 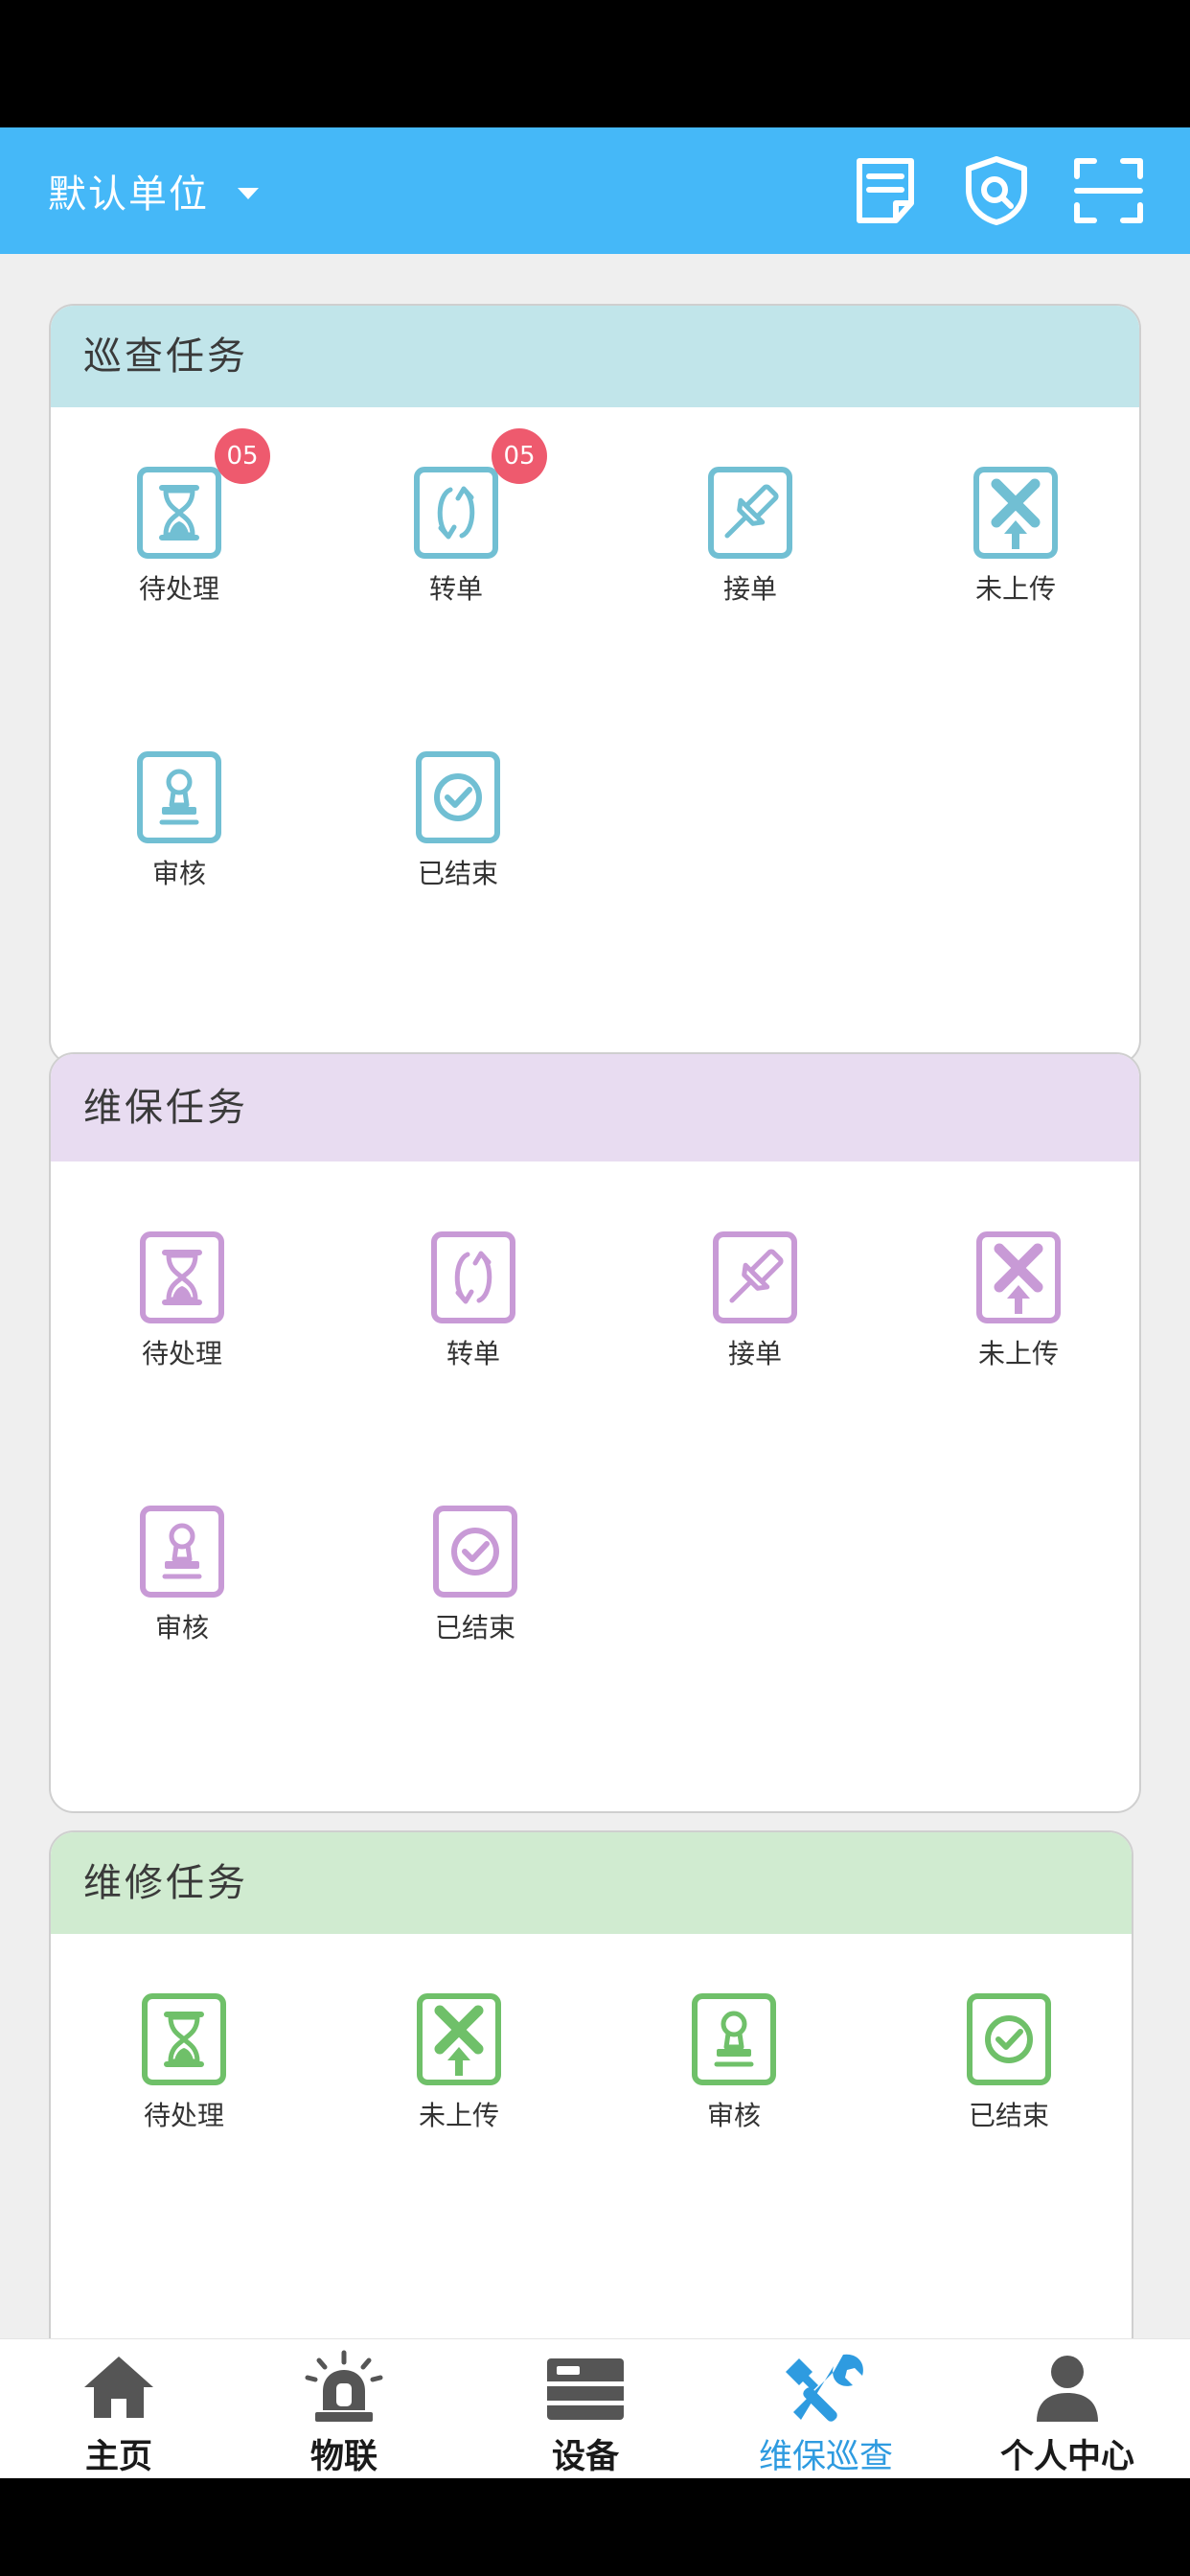 I want to click on caret-down-icon, so click(x=249, y=193).